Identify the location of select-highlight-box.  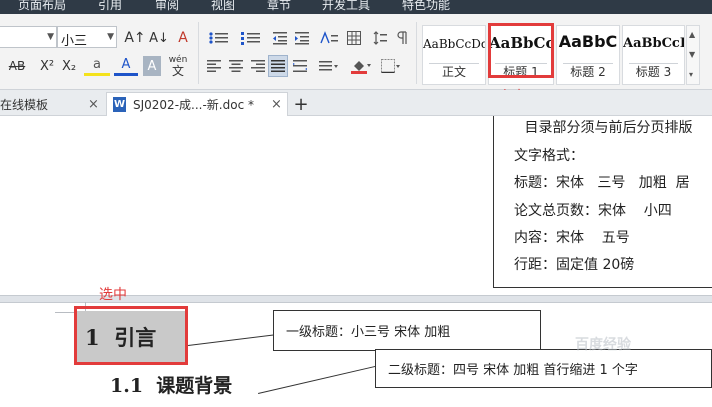
(131, 335).